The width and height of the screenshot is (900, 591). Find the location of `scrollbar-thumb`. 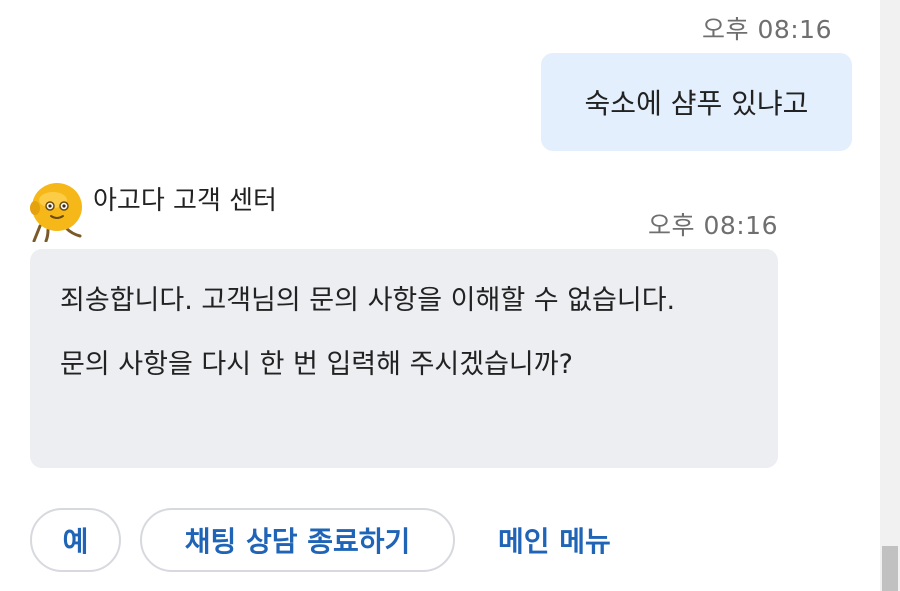

scrollbar-thumb is located at coordinates (890, 568).